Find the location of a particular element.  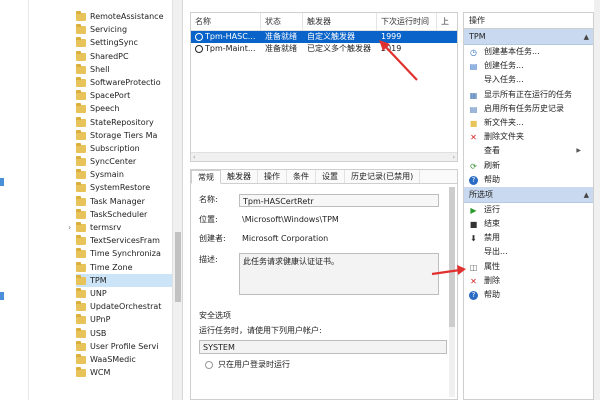

tree-scrollbar is located at coordinates (177, 200).